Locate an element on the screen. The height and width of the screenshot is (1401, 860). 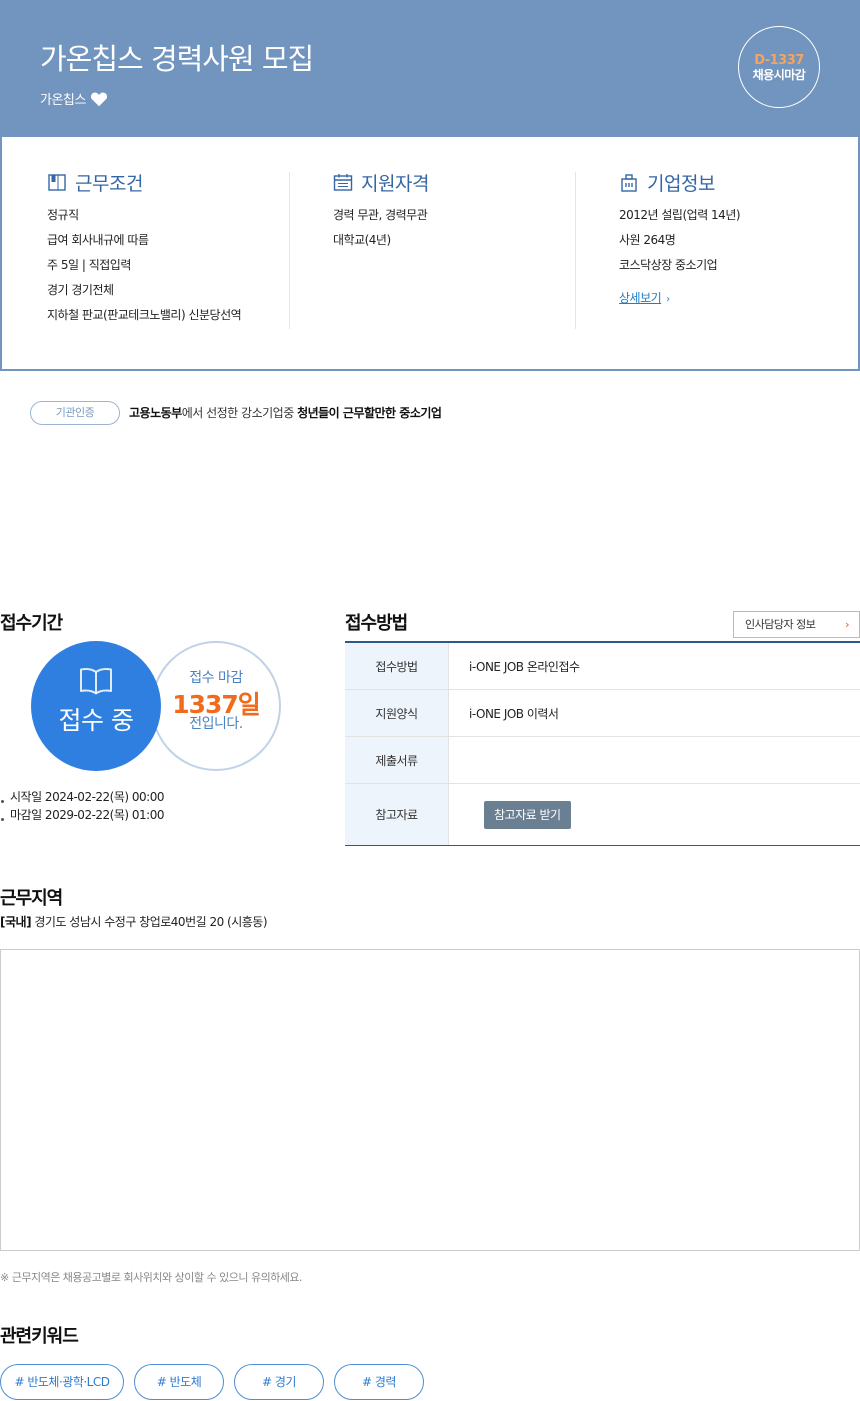
condition-item: 주 5일 | 직접입력 is located at coordinates (89, 265).